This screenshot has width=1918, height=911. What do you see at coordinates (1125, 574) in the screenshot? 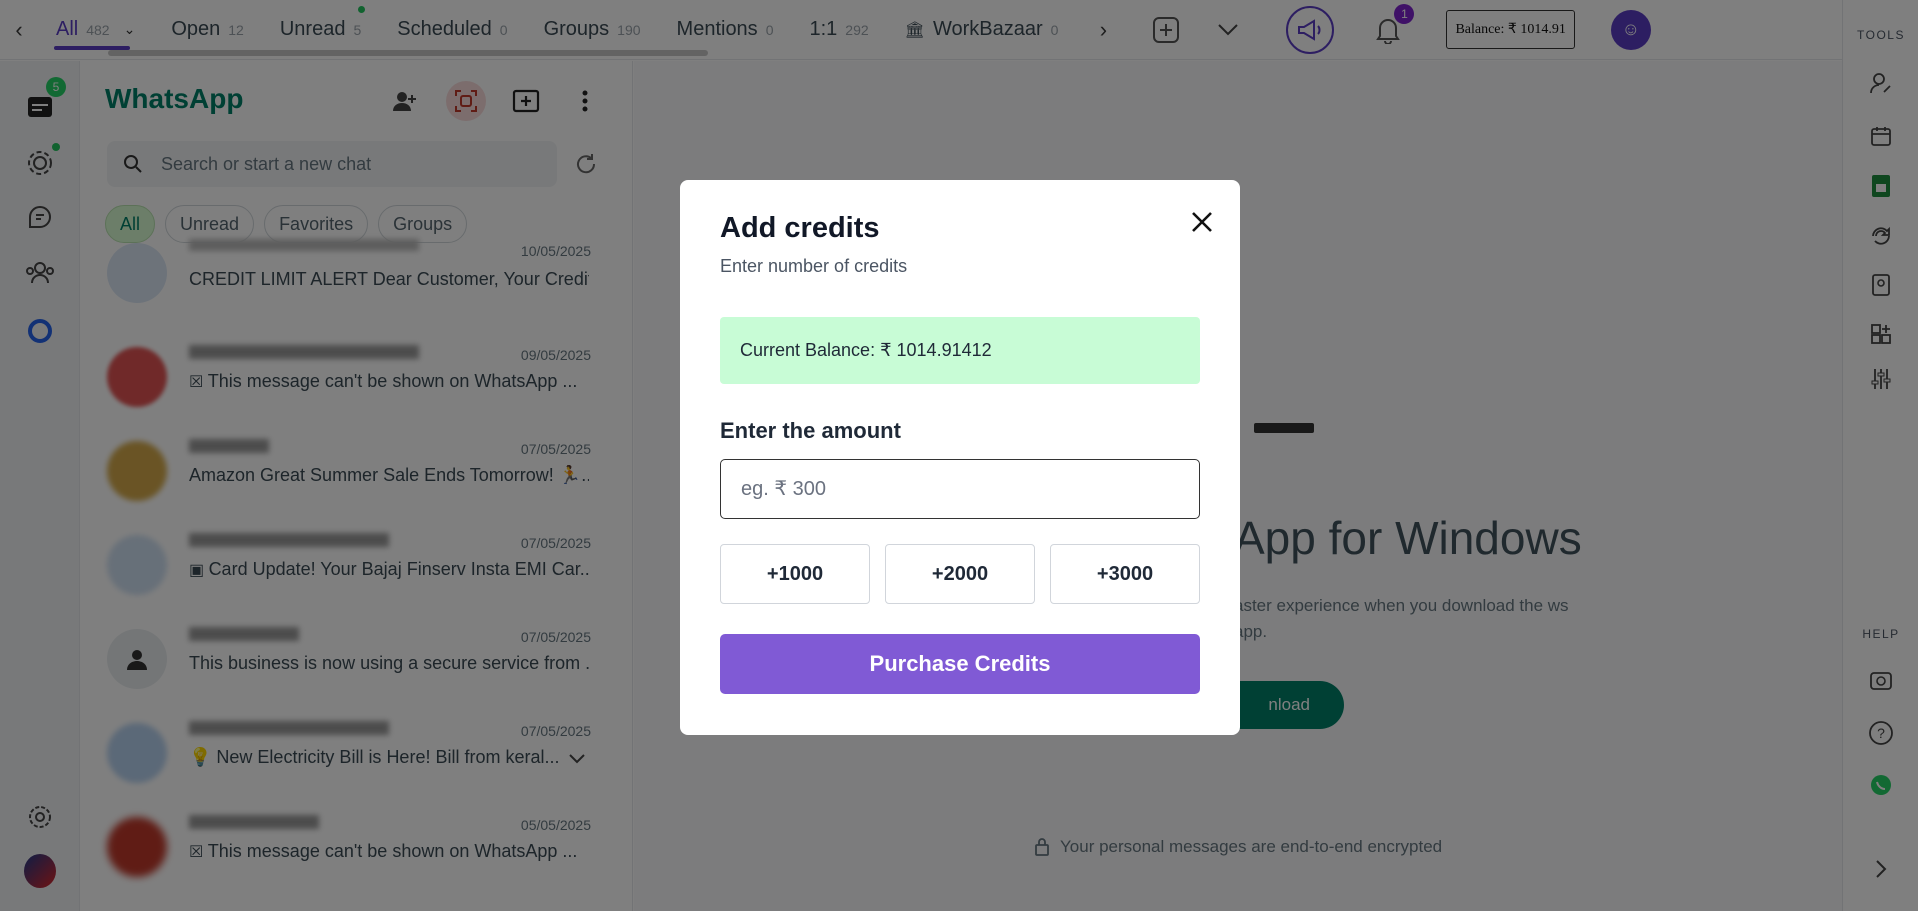
I see `add-3000-button: +3000` at bounding box center [1125, 574].